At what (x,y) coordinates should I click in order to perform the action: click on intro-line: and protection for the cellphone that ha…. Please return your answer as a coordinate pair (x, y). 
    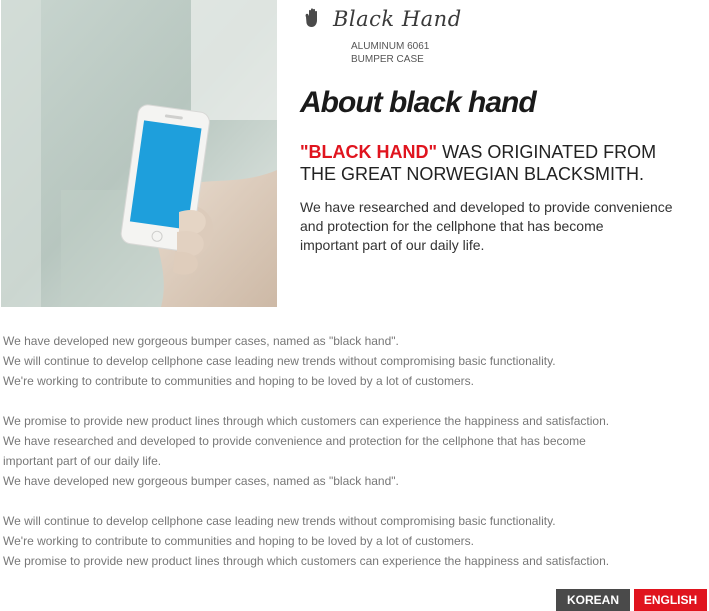
    Looking at the image, I should click on (452, 226).